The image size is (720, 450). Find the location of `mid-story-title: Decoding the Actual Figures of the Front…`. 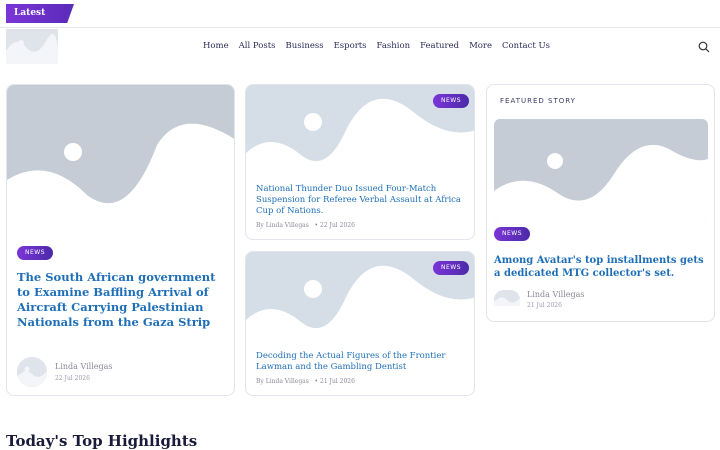

mid-story-title: Decoding the Actual Figures of the Front… is located at coordinates (361, 362).